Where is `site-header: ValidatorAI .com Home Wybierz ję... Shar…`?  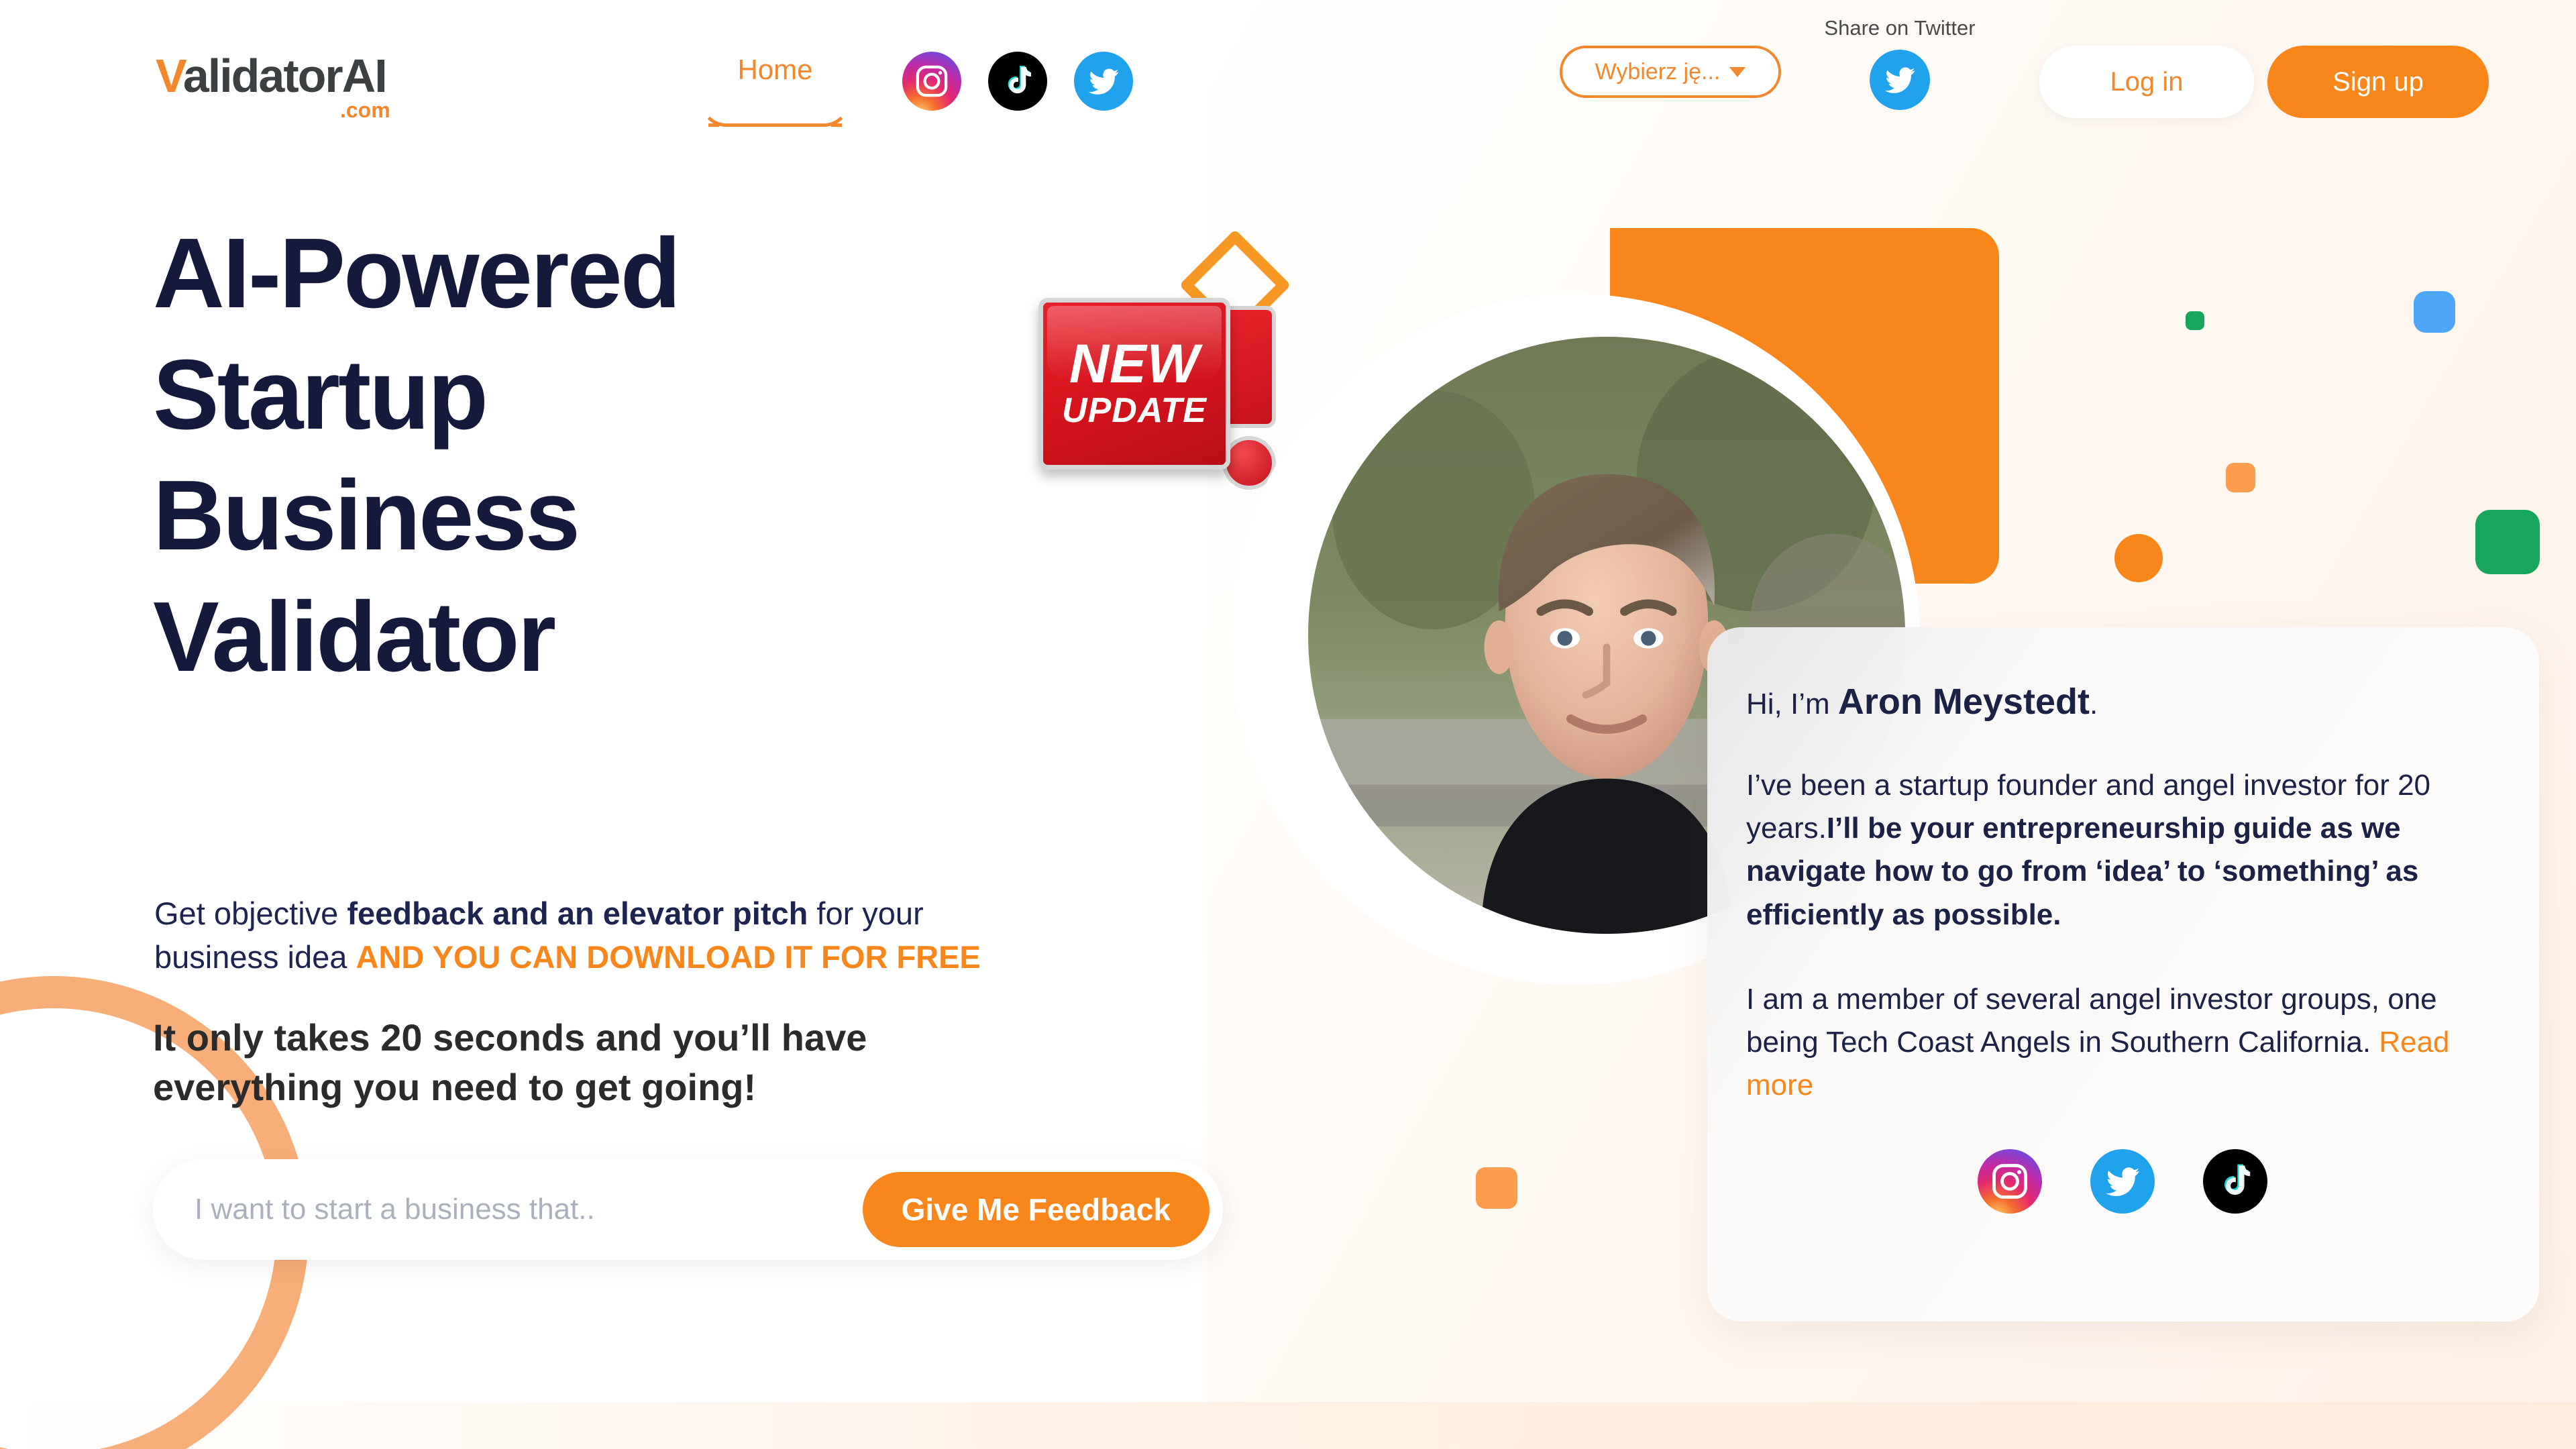 site-header: ValidatorAI .com Home Wybierz ję... Shar… is located at coordinates (1288, 77).